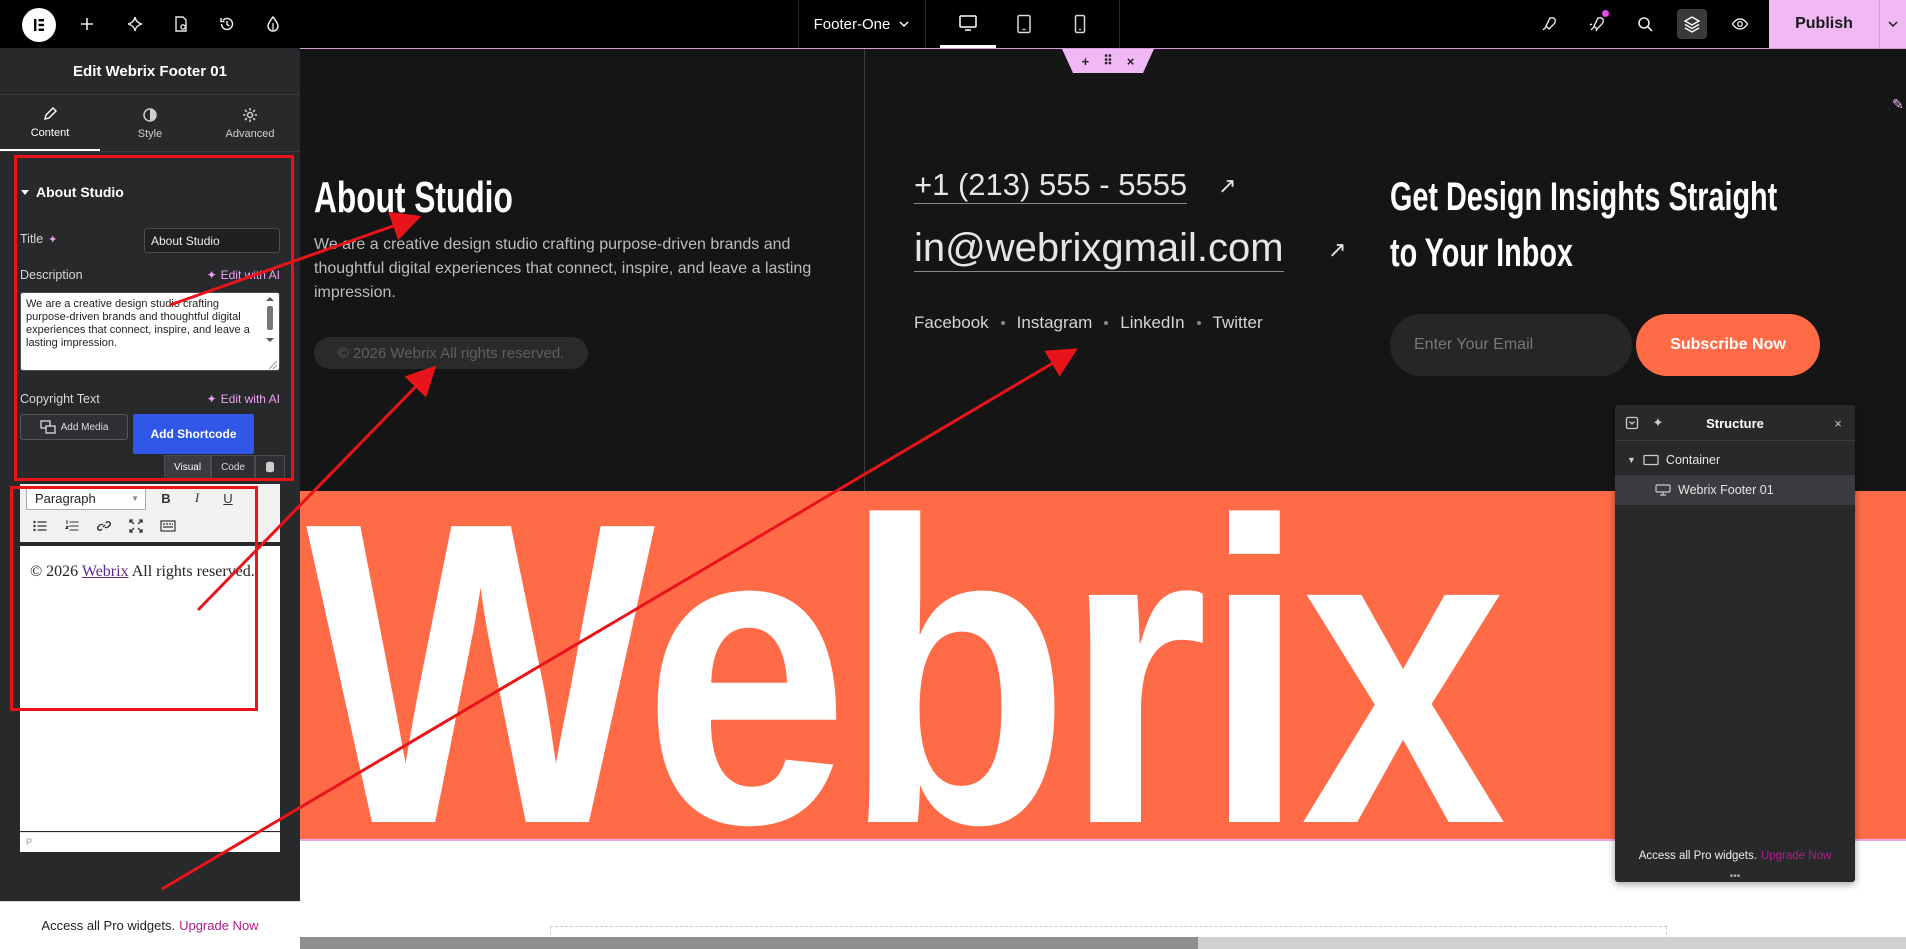 This screenshot has height=949, width=1906. What do you see at coordinates (250, 133) in the screenshot?
I see `tab-advanced-label: Advanced` at bounding box center [250, 133].